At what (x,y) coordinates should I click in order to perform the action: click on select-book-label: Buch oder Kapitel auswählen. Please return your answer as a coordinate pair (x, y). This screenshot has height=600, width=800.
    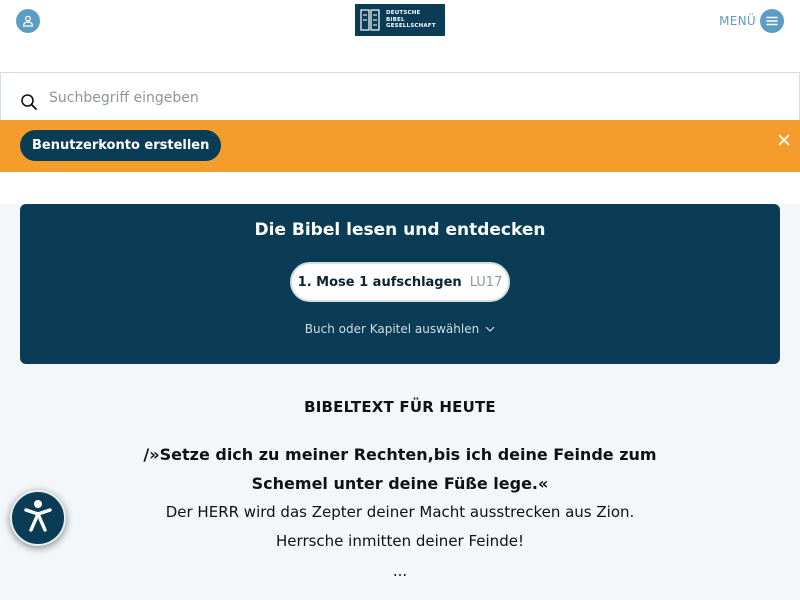
    Looking at the image, I should click on (392, 329).